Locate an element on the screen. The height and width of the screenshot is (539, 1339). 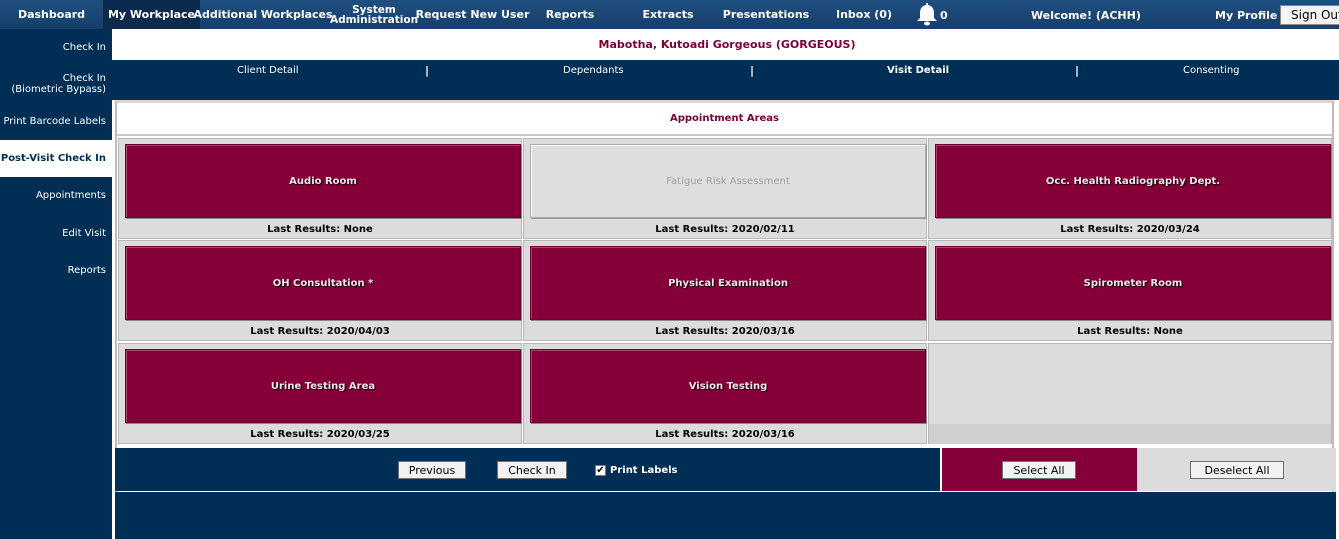
print-labels-label: Print Labels is located at coordinates (644, 470).